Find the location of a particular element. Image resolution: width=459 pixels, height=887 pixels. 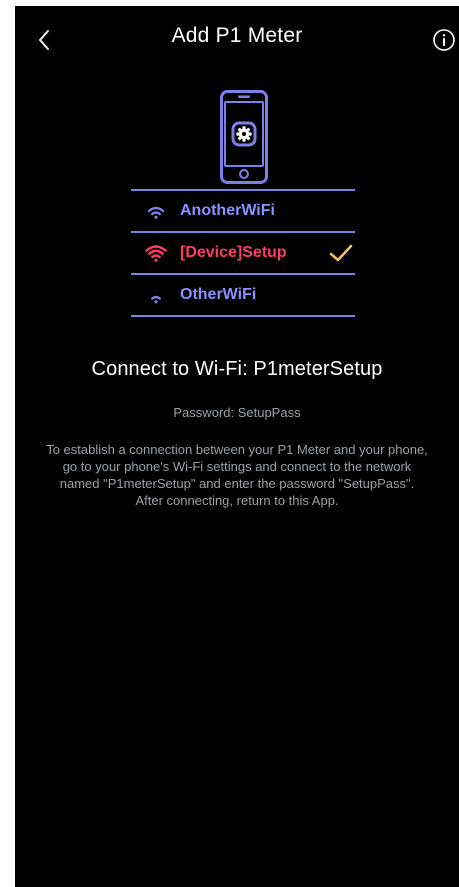

wifi-network-name: AnotherWiFi is located at coordinates (227, 210).